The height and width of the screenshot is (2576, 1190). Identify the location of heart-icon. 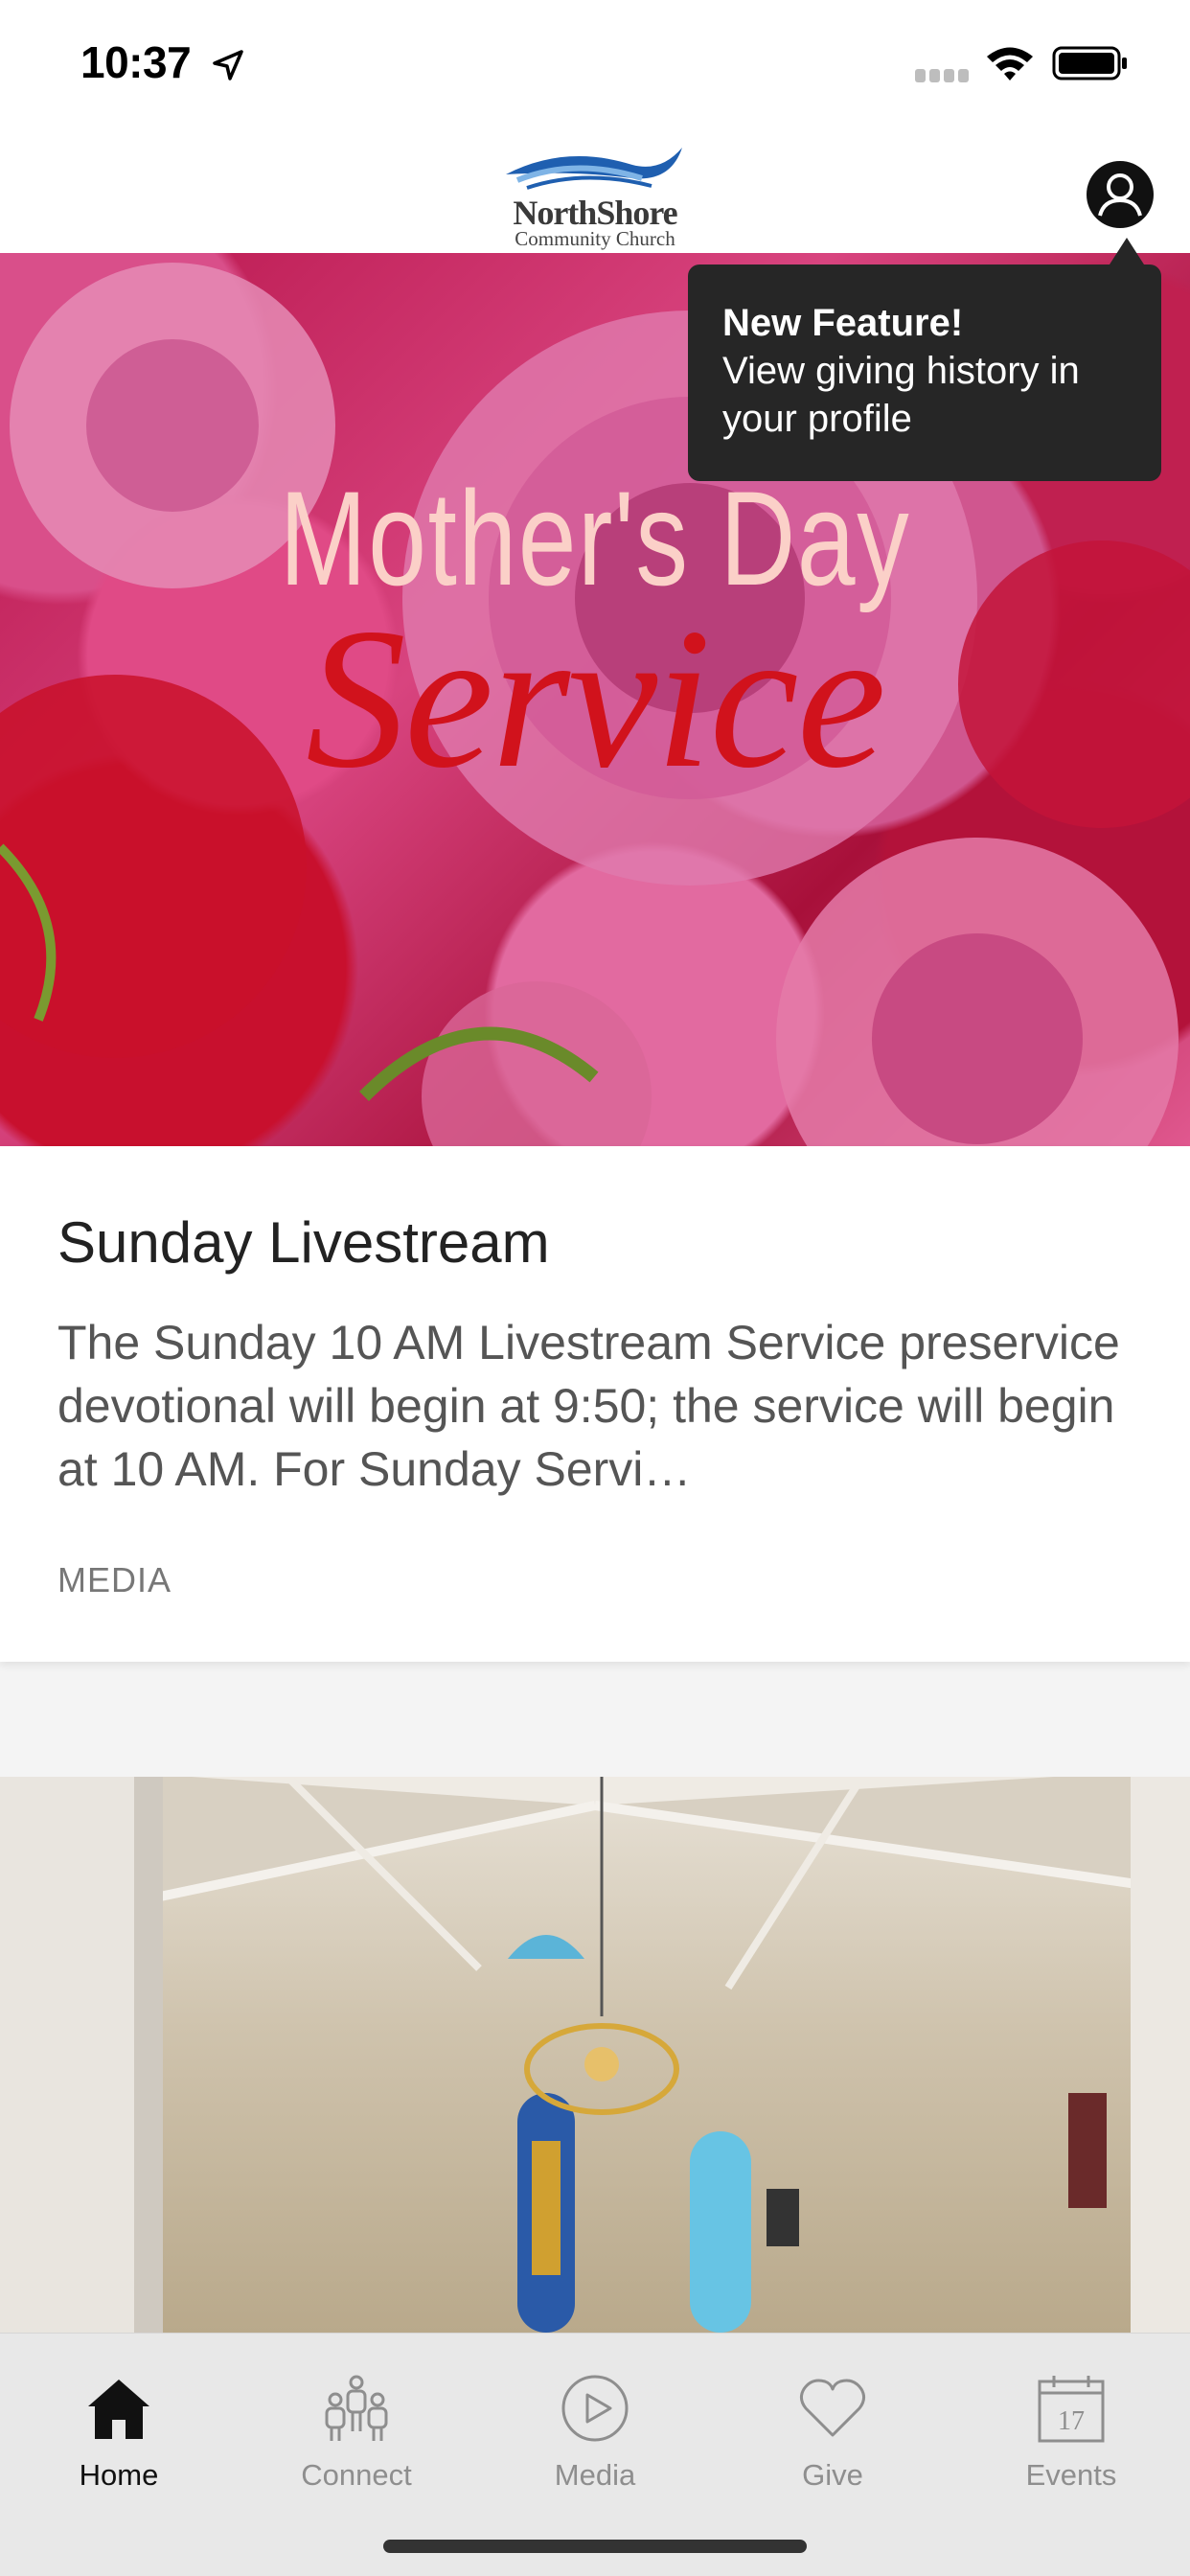
(833, 2408).